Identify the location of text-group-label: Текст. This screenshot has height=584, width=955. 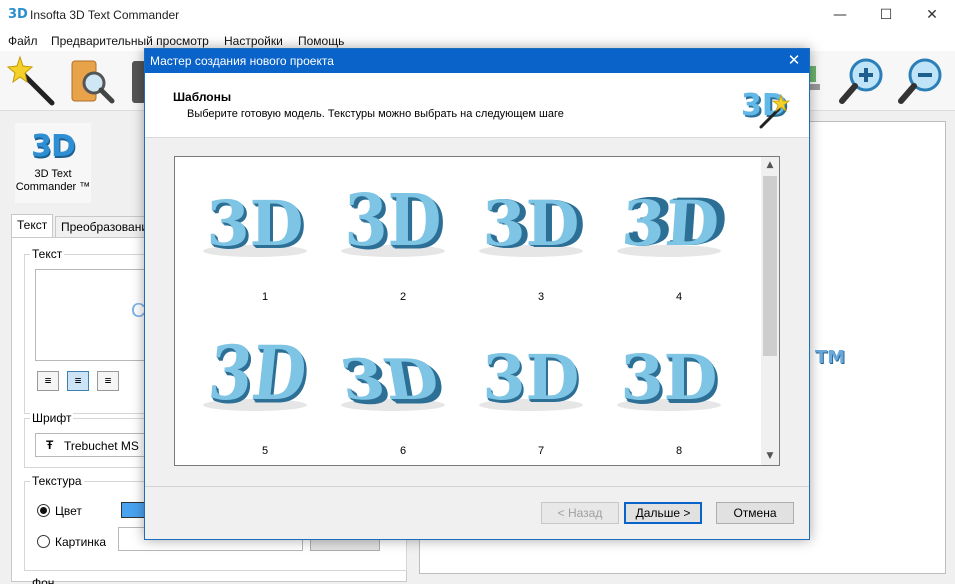
(47, 254).